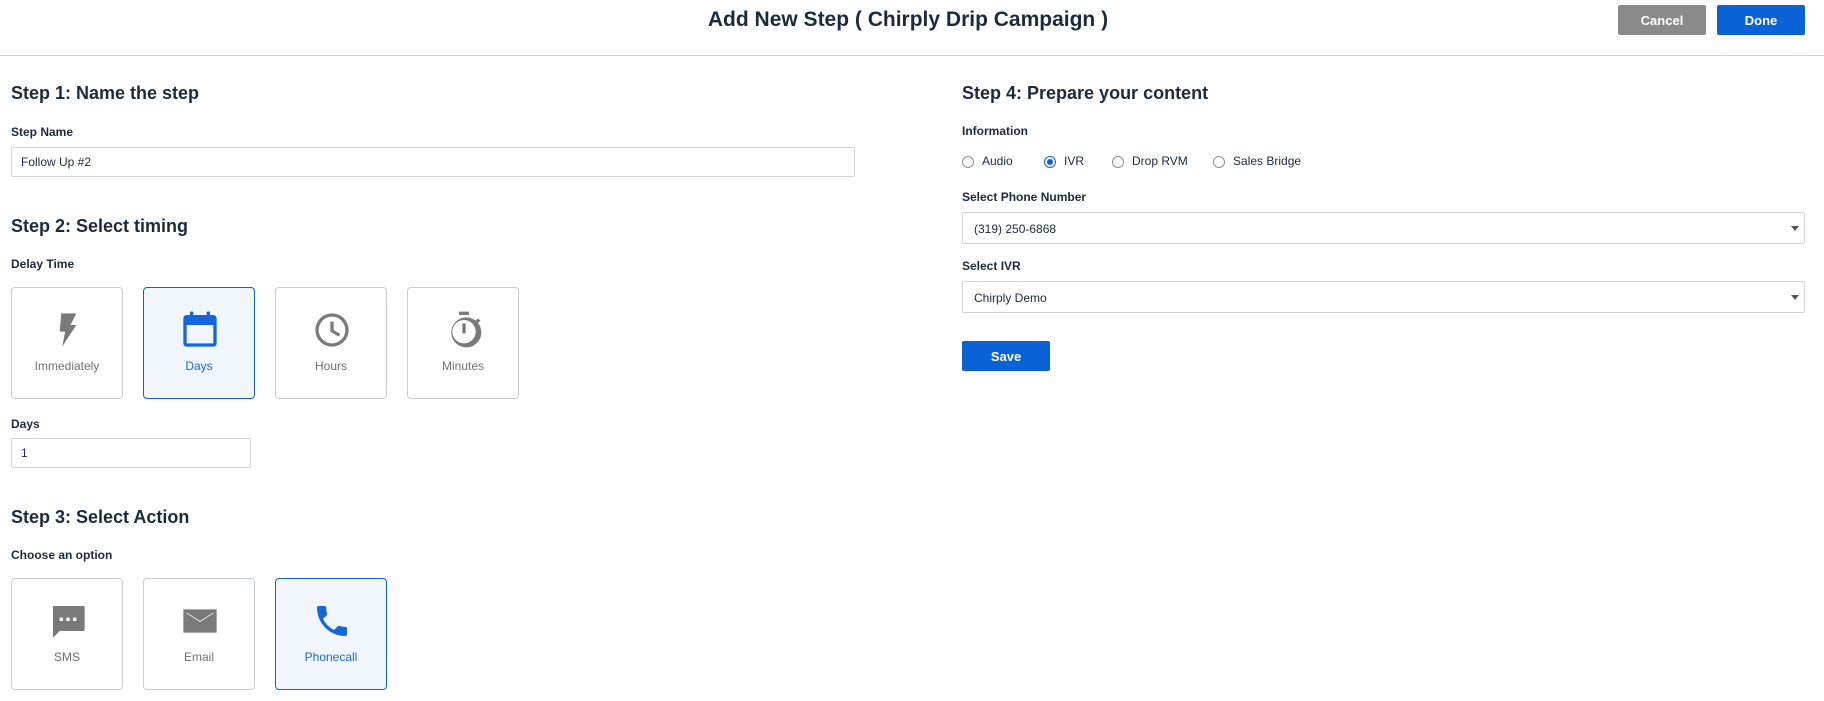 This screenshot has height=701, width=1824. What do you see at coordinates (995, 131) in the screenshot?
I see `information-label: Information` at bounding box center [995, 131].